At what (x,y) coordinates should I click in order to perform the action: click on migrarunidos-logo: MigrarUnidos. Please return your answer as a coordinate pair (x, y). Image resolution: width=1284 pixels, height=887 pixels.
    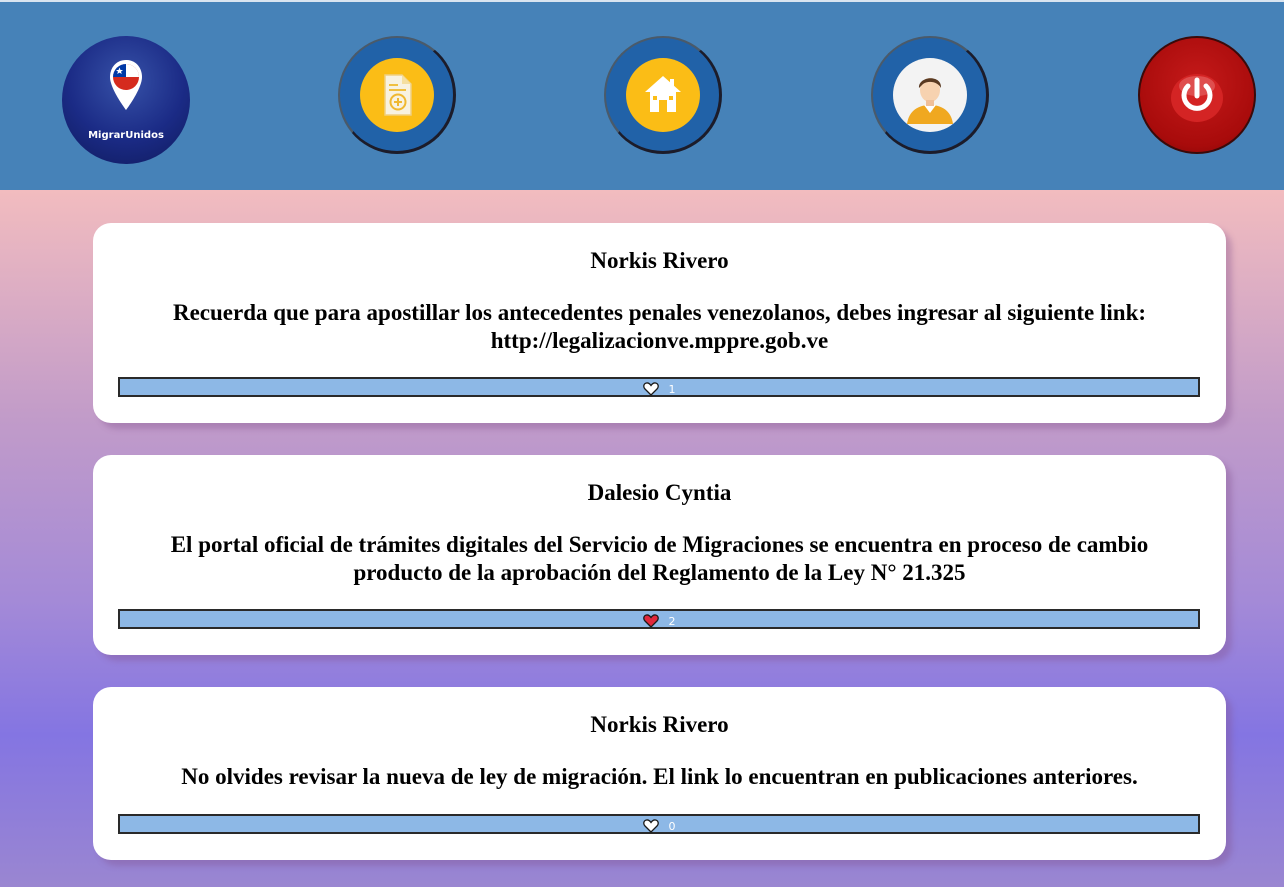
    Looking at the image, I should click on (126, 100).